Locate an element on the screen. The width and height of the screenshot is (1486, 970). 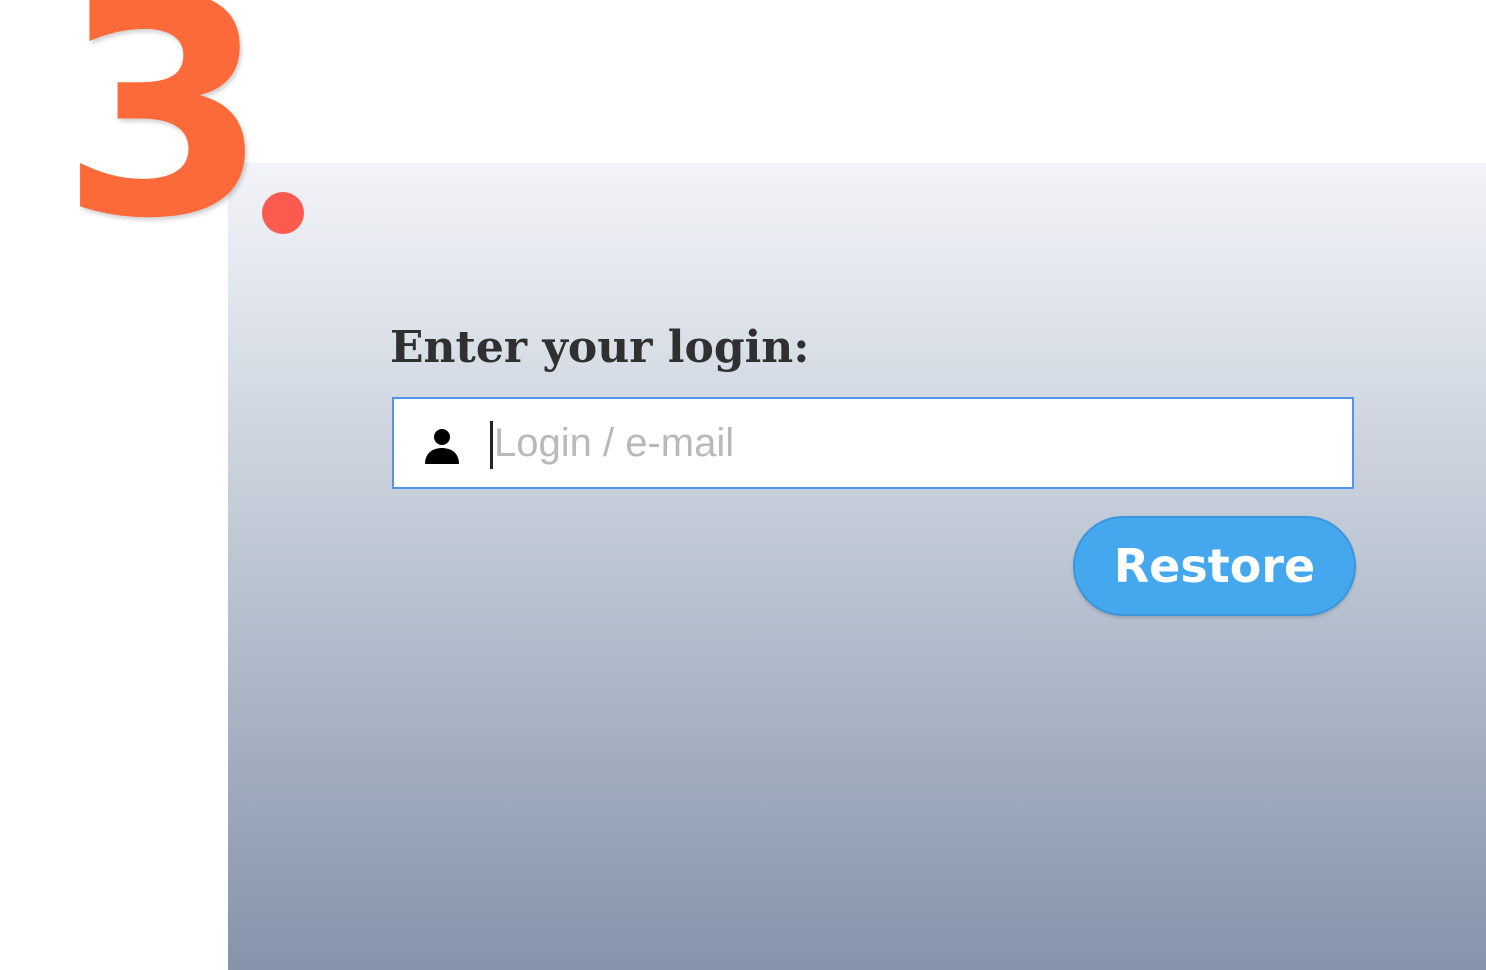
login-field is located at coordinates (873, 443).